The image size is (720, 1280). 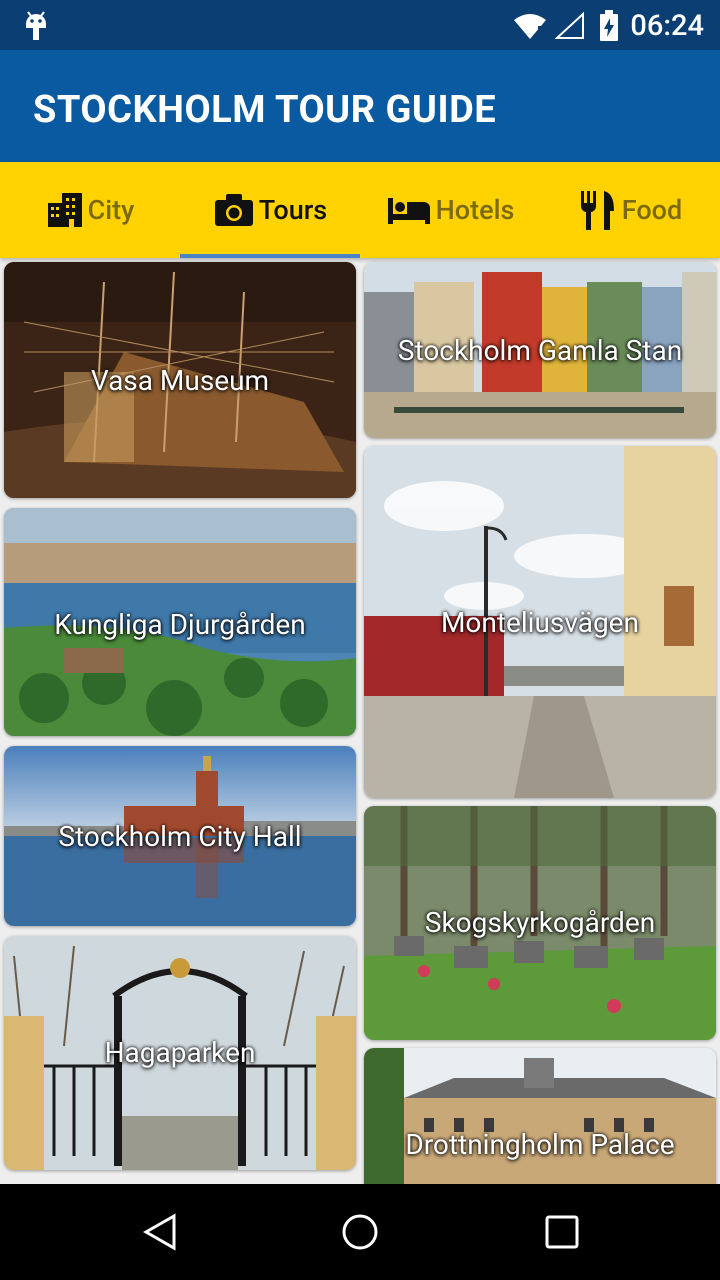 I want to click on tab-hotels: Hotels, so click(x=450, y=210).